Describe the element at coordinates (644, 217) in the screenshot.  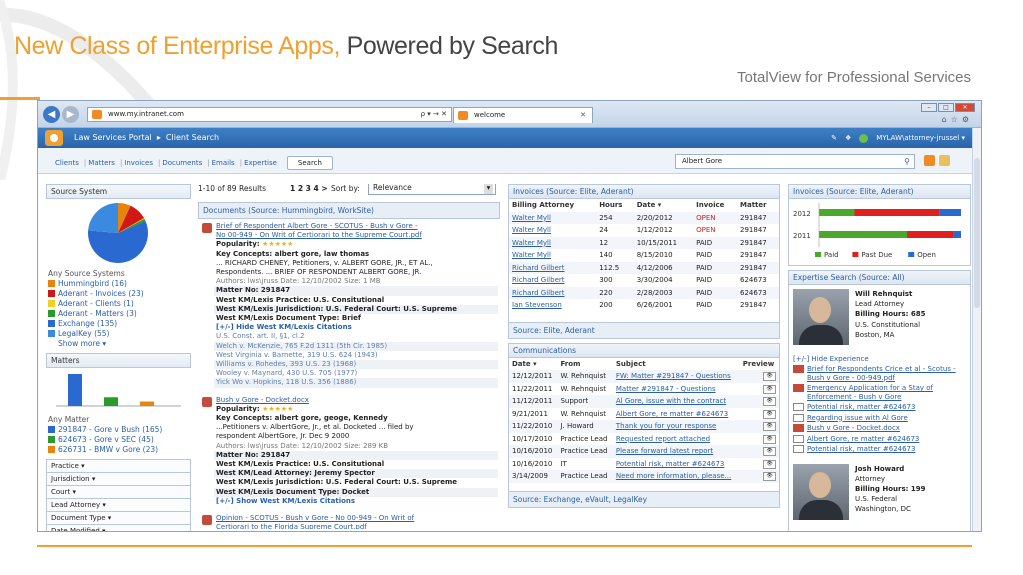
I see `invoice-row: Walter Myll 254 2/20/2012 OPEN 291847` at that location.